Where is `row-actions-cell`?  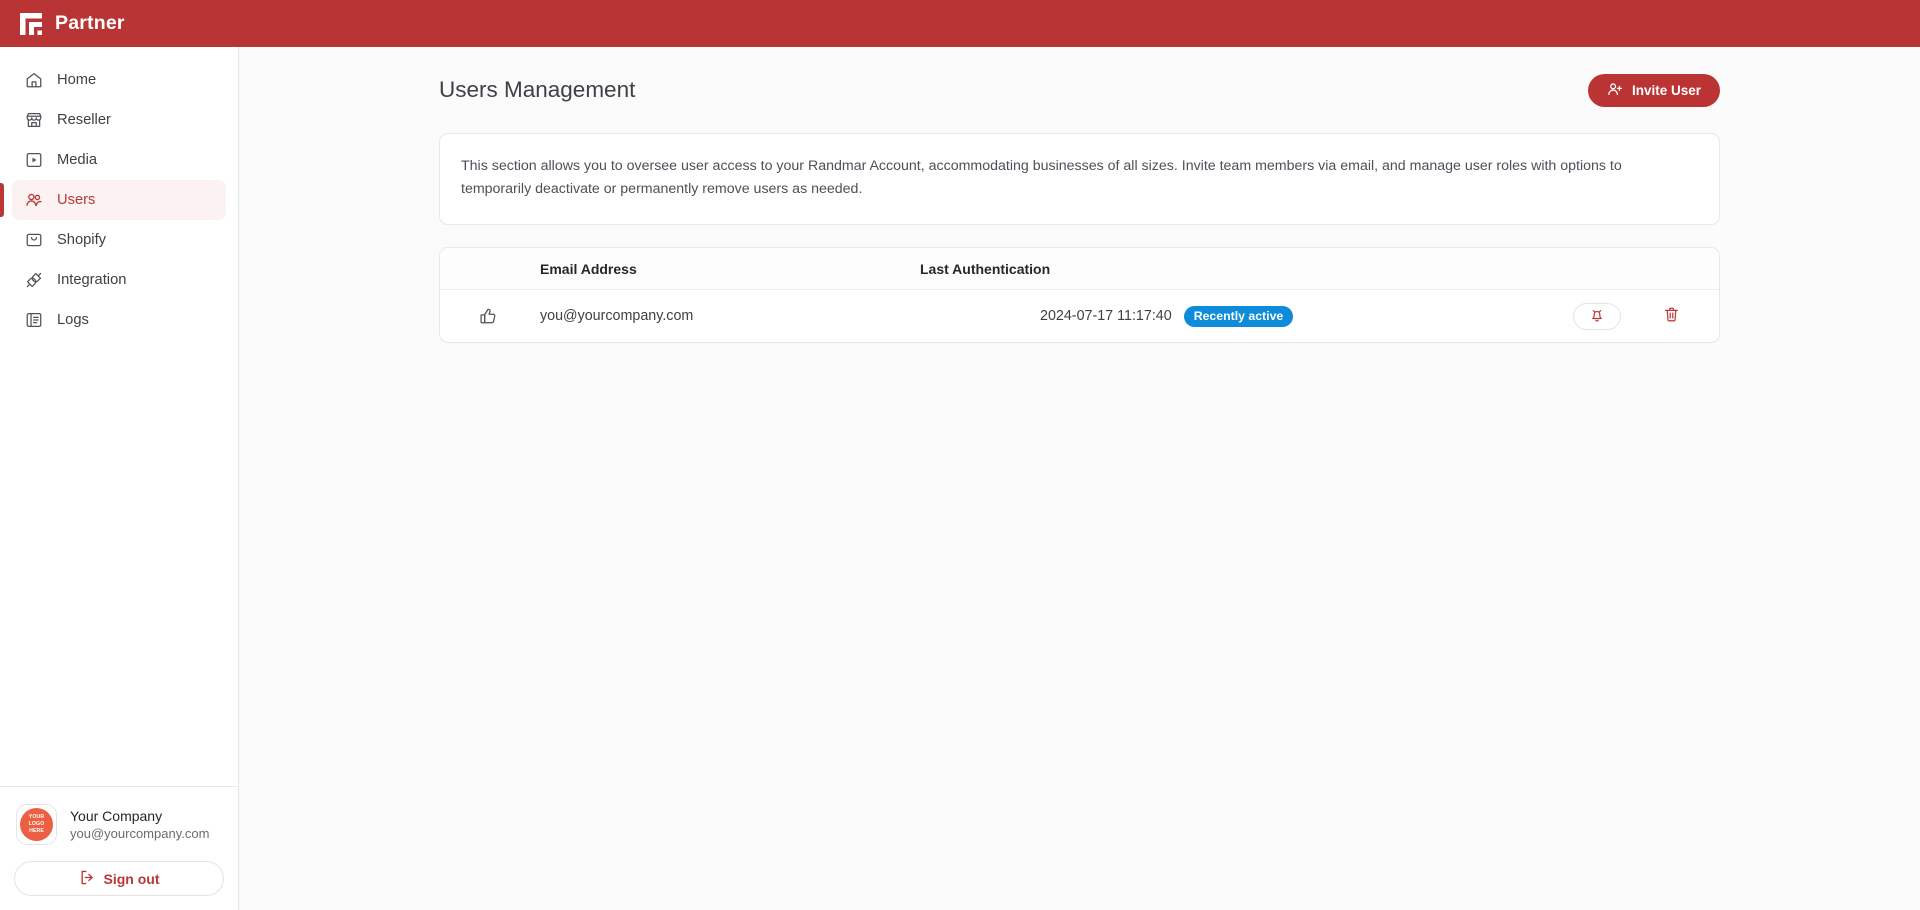
row-actions-cell is located at coordinates (1579, 316).